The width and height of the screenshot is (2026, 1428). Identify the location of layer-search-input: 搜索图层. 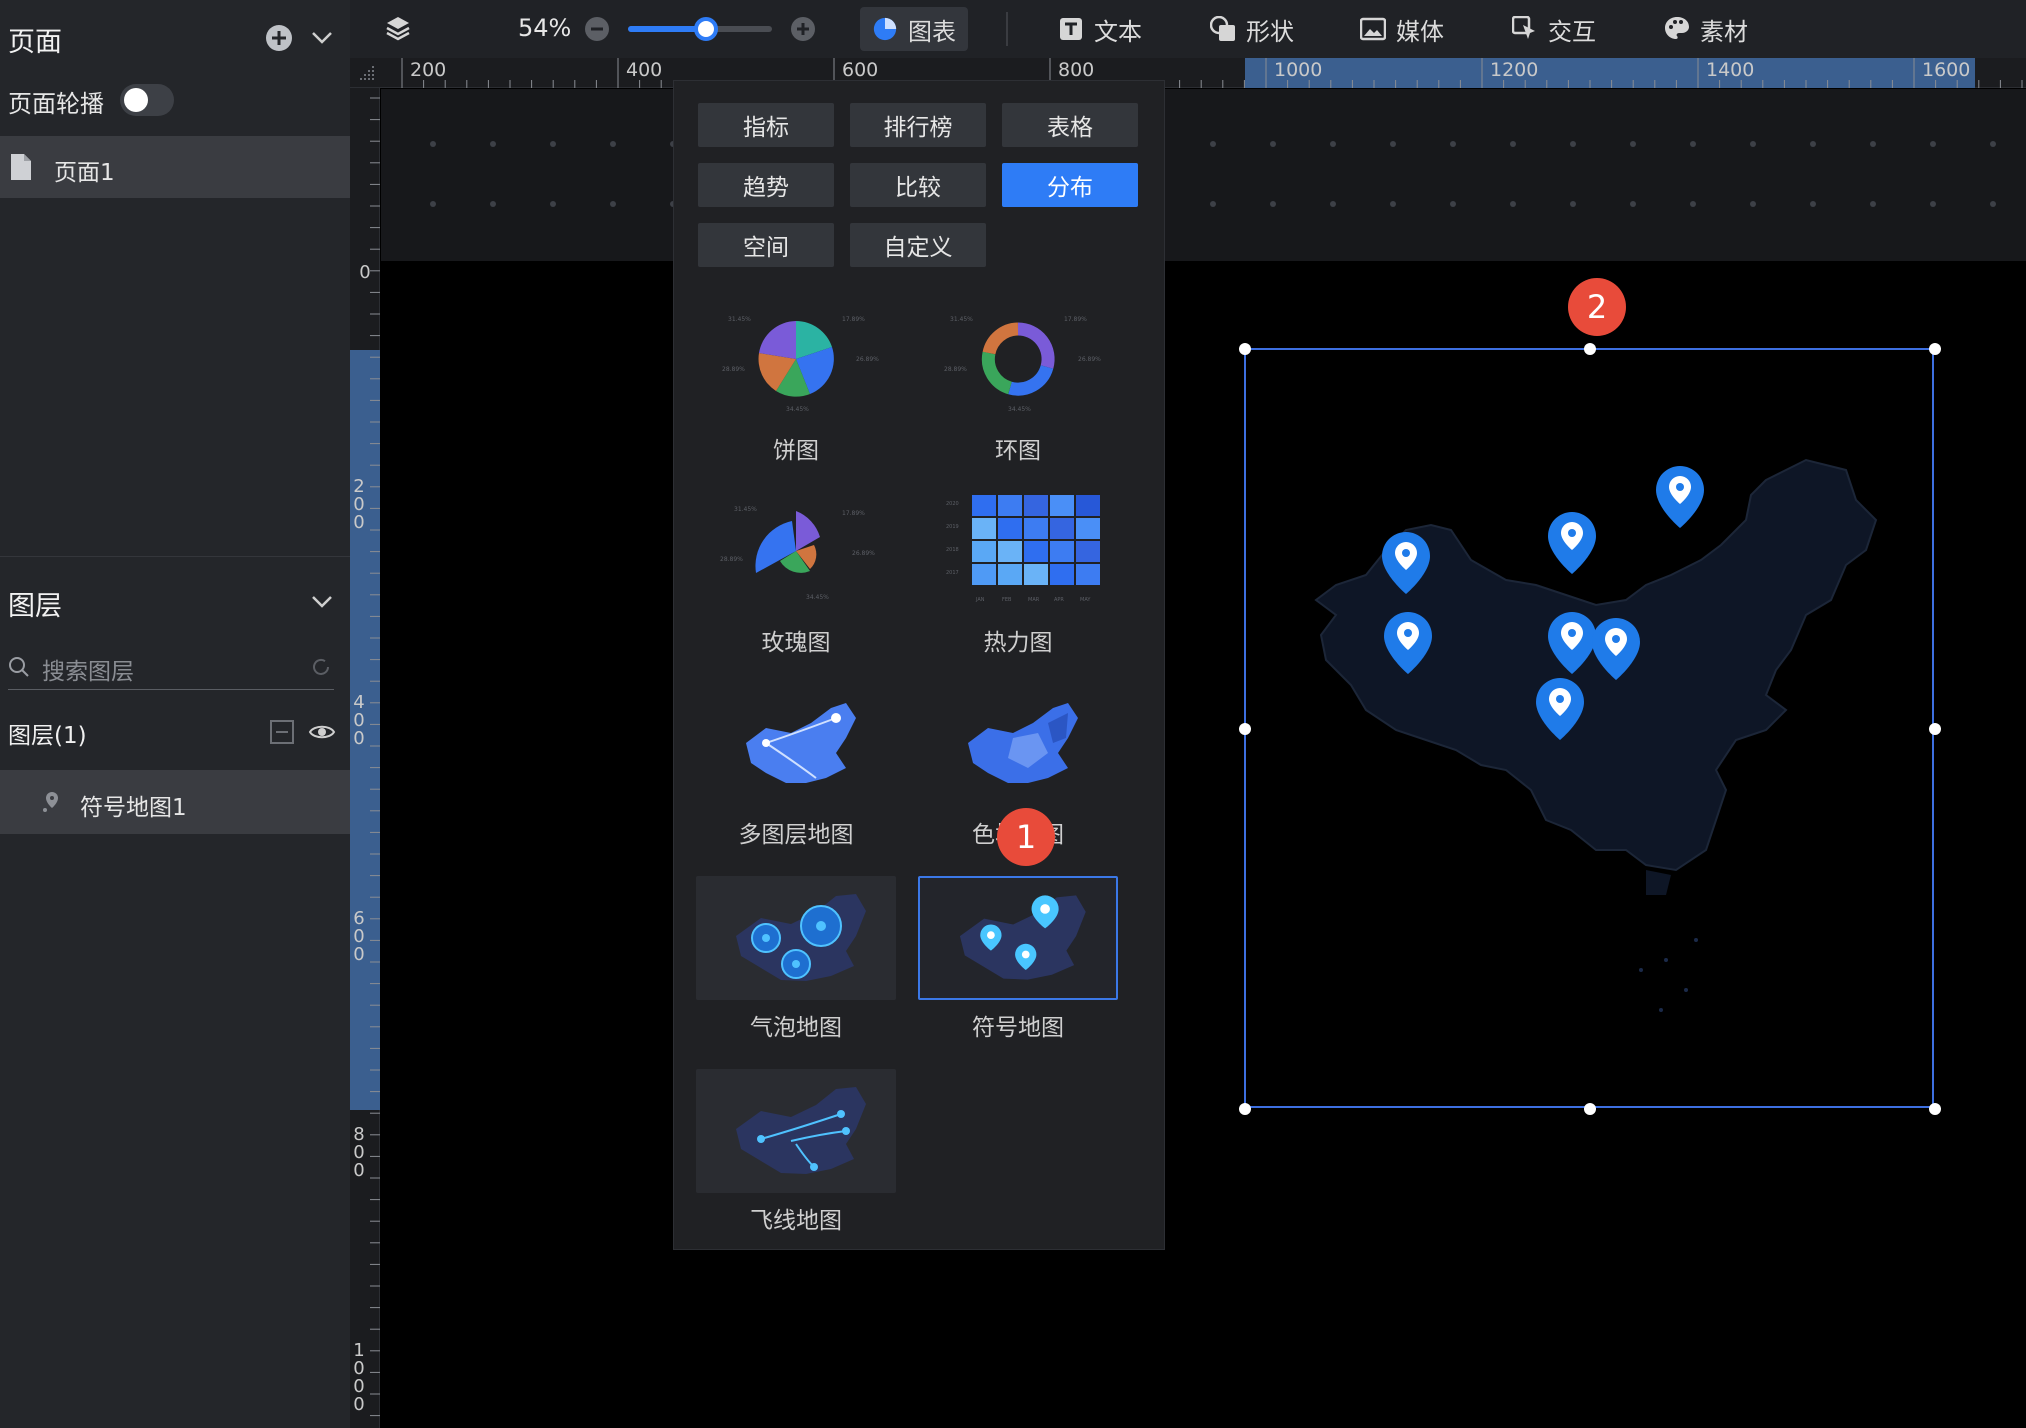
(171, 671).